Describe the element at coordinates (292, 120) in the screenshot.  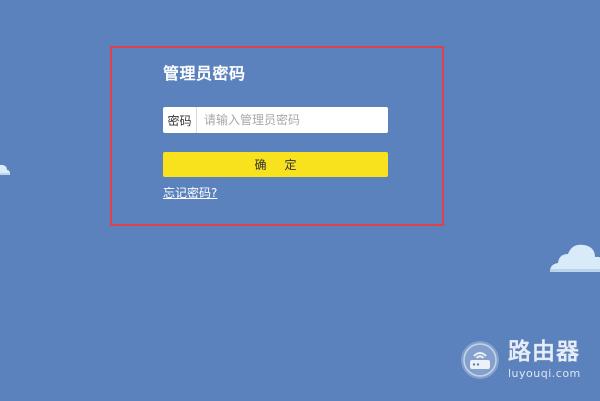
I see `password-input` at that location.